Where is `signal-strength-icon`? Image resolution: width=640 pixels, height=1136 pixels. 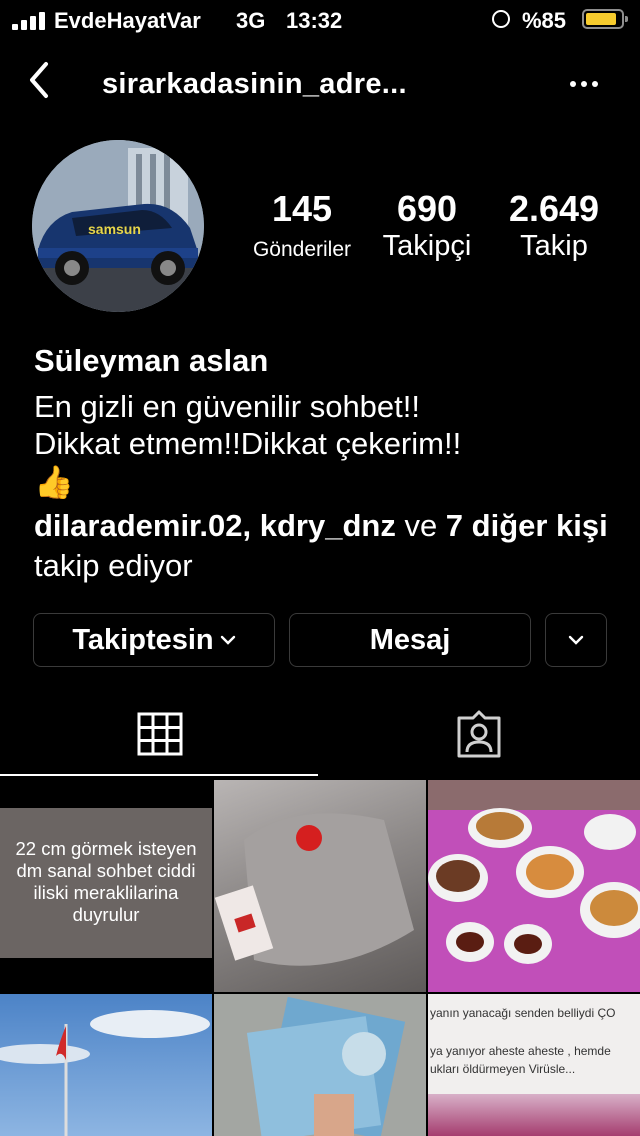
signal-strength-icon is located at coordinates (30, 21).